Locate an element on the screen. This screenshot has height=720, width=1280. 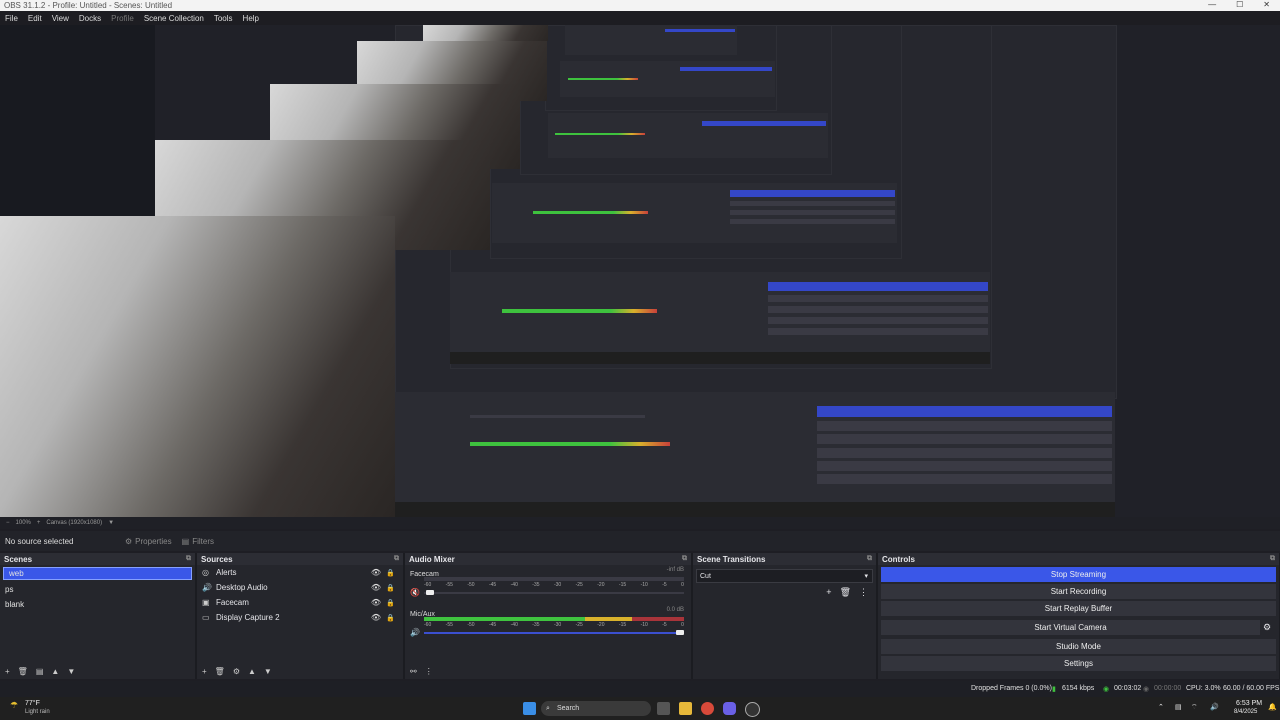
menu-docks: Docks is located at coordinates (90, 18).